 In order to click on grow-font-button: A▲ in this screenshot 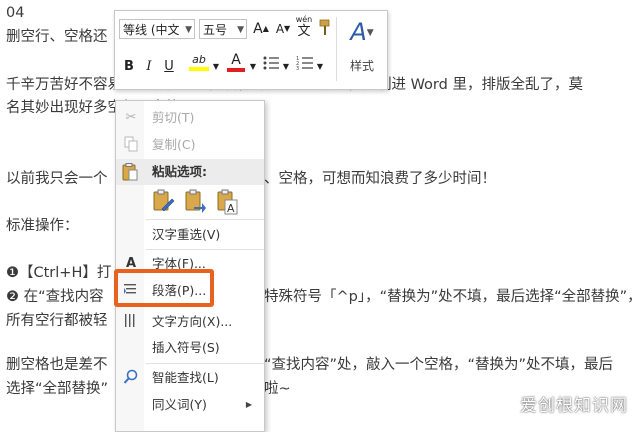, I will do `click(261, 29)`.